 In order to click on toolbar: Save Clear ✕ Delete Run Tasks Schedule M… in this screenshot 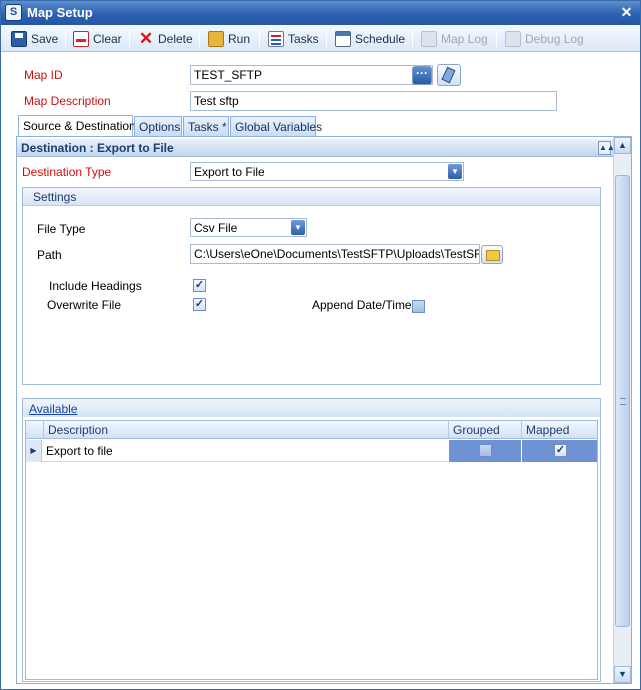, I will do `click(320, 38)`.